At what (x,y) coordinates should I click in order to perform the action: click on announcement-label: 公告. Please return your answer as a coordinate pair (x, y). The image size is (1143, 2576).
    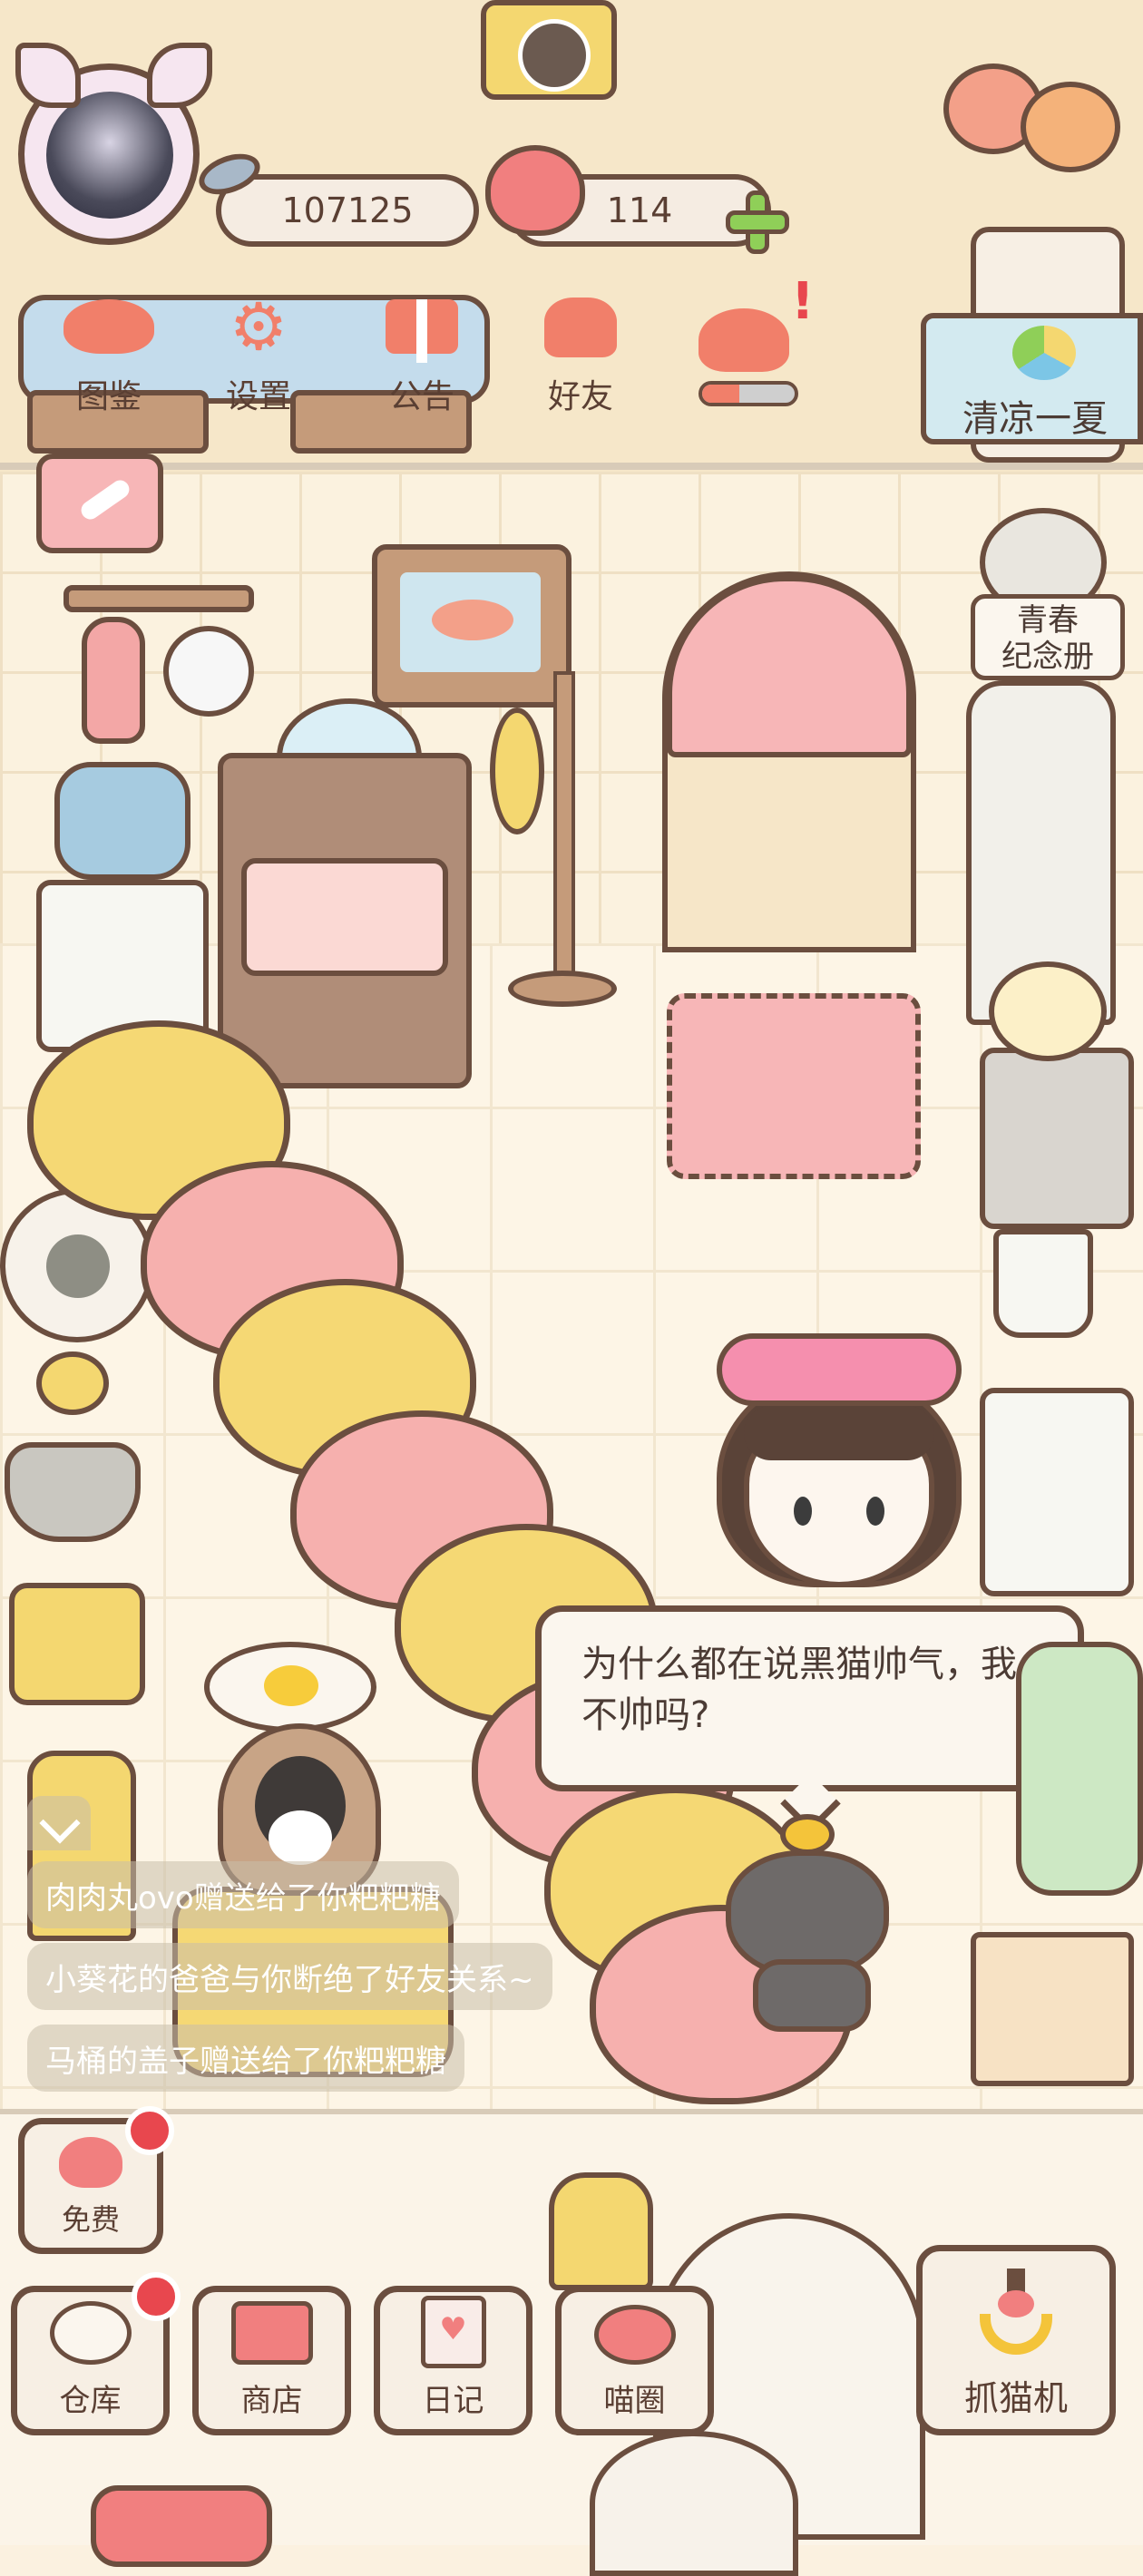
    Looking at the image, I should click on (421, 396).